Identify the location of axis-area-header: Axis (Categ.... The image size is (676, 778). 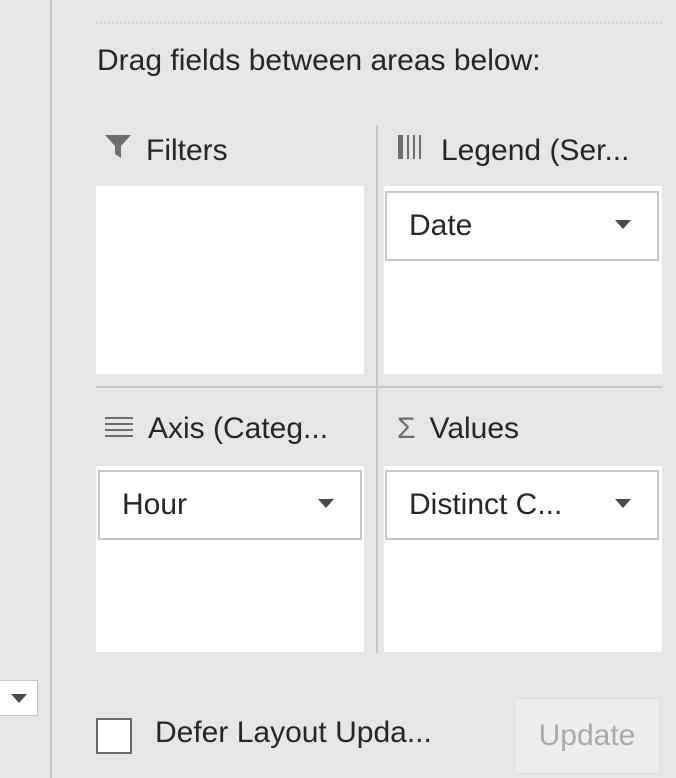
(216, 429).